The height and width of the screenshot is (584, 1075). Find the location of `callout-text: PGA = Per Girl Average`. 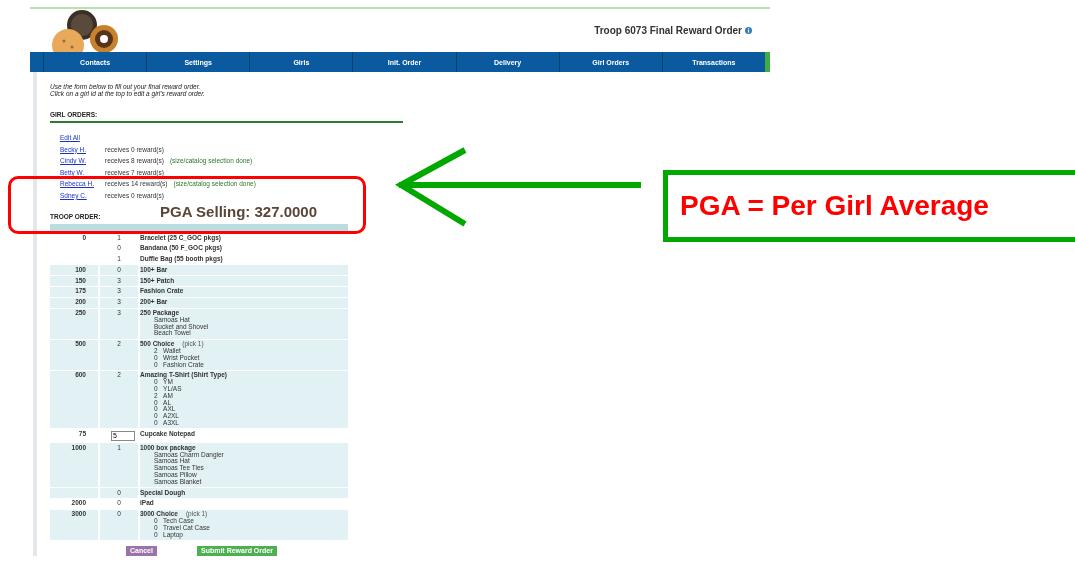

callout-text: PGA = Per Girl Average is located at coordinates (834, 206).